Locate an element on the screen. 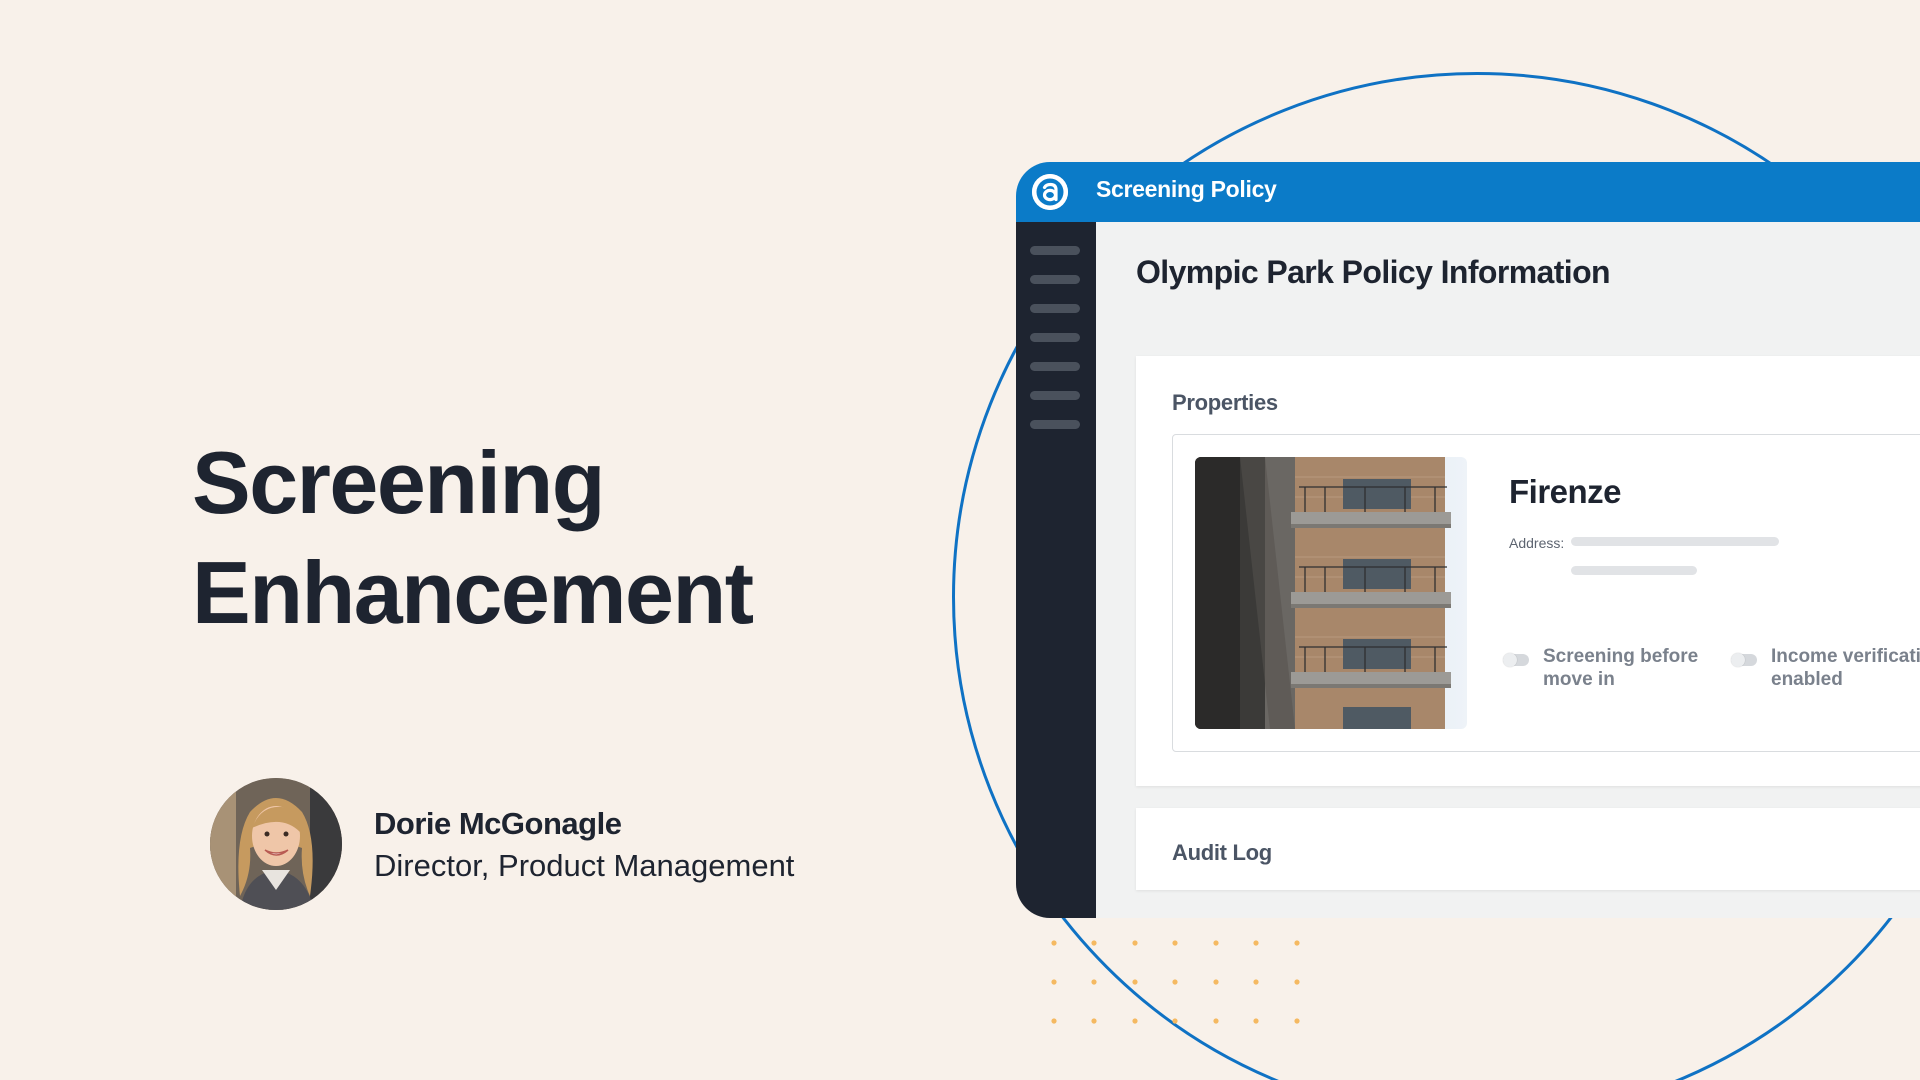  properties-heading: Properties is located at coordinates (1225, 402).